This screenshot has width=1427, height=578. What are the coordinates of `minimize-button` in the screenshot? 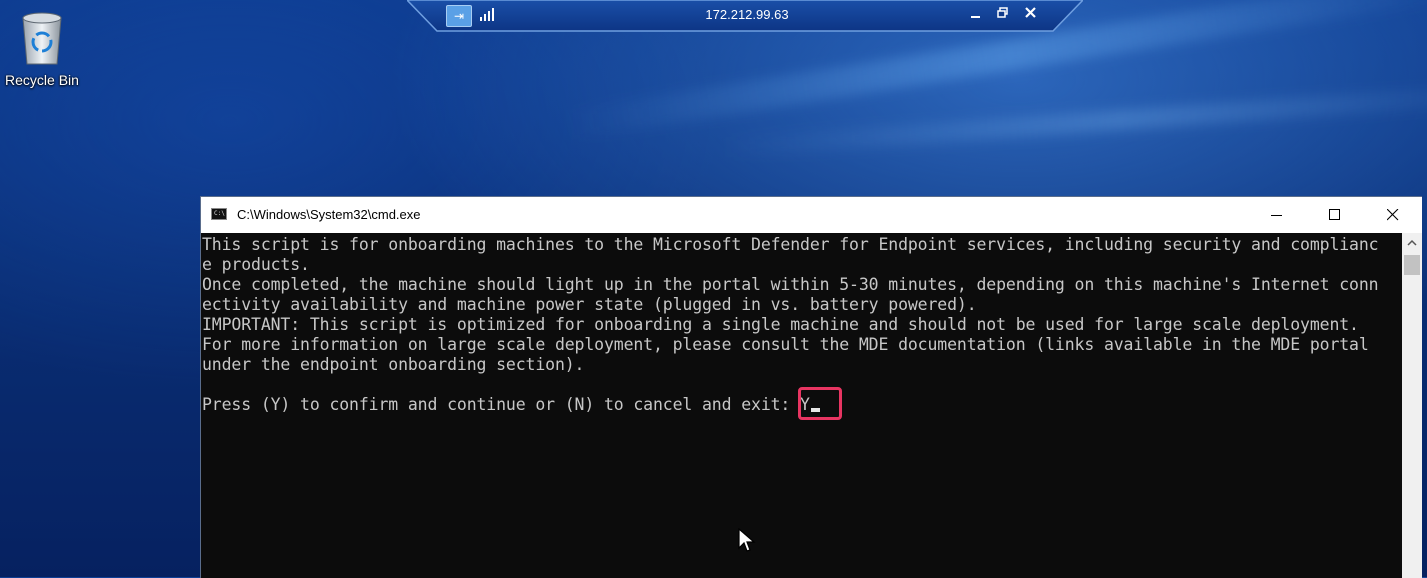 It's located at (1277, 215).